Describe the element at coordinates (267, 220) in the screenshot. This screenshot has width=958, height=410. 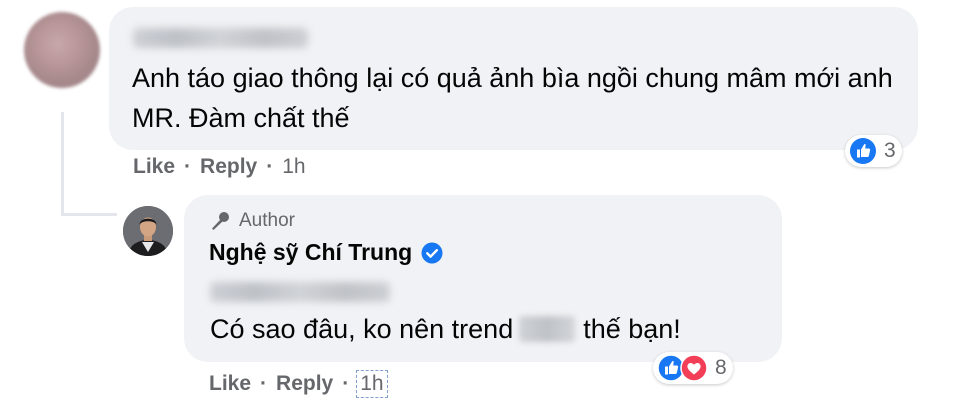
I see `author-badge-label: Author` at that location.